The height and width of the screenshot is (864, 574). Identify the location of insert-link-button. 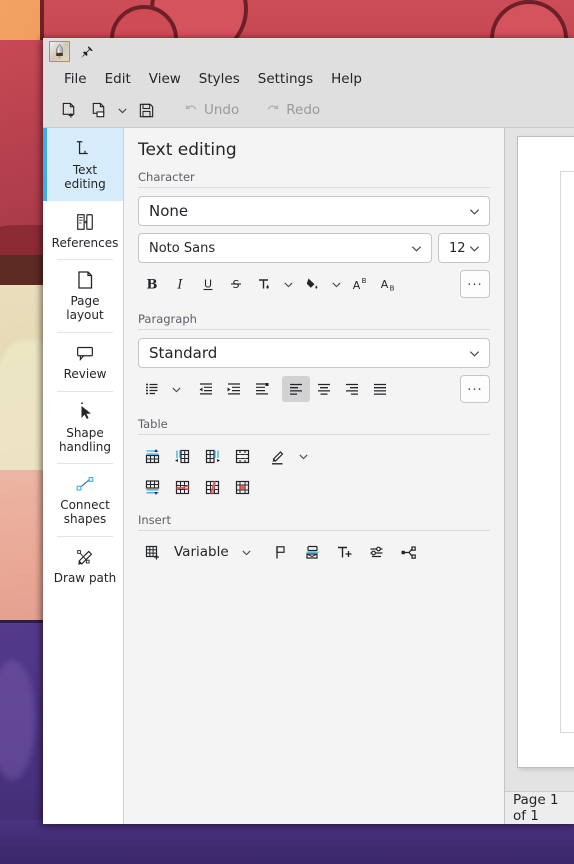
(409, 552).